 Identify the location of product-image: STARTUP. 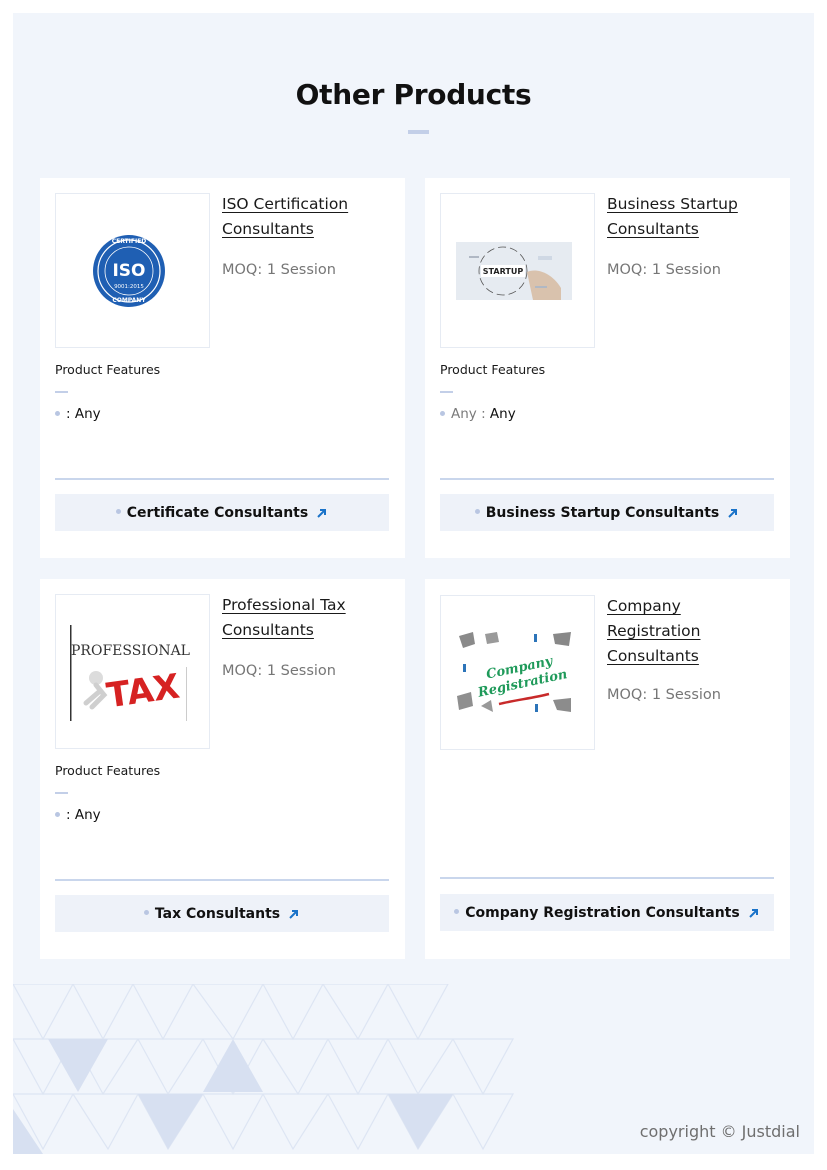
(517, 270).